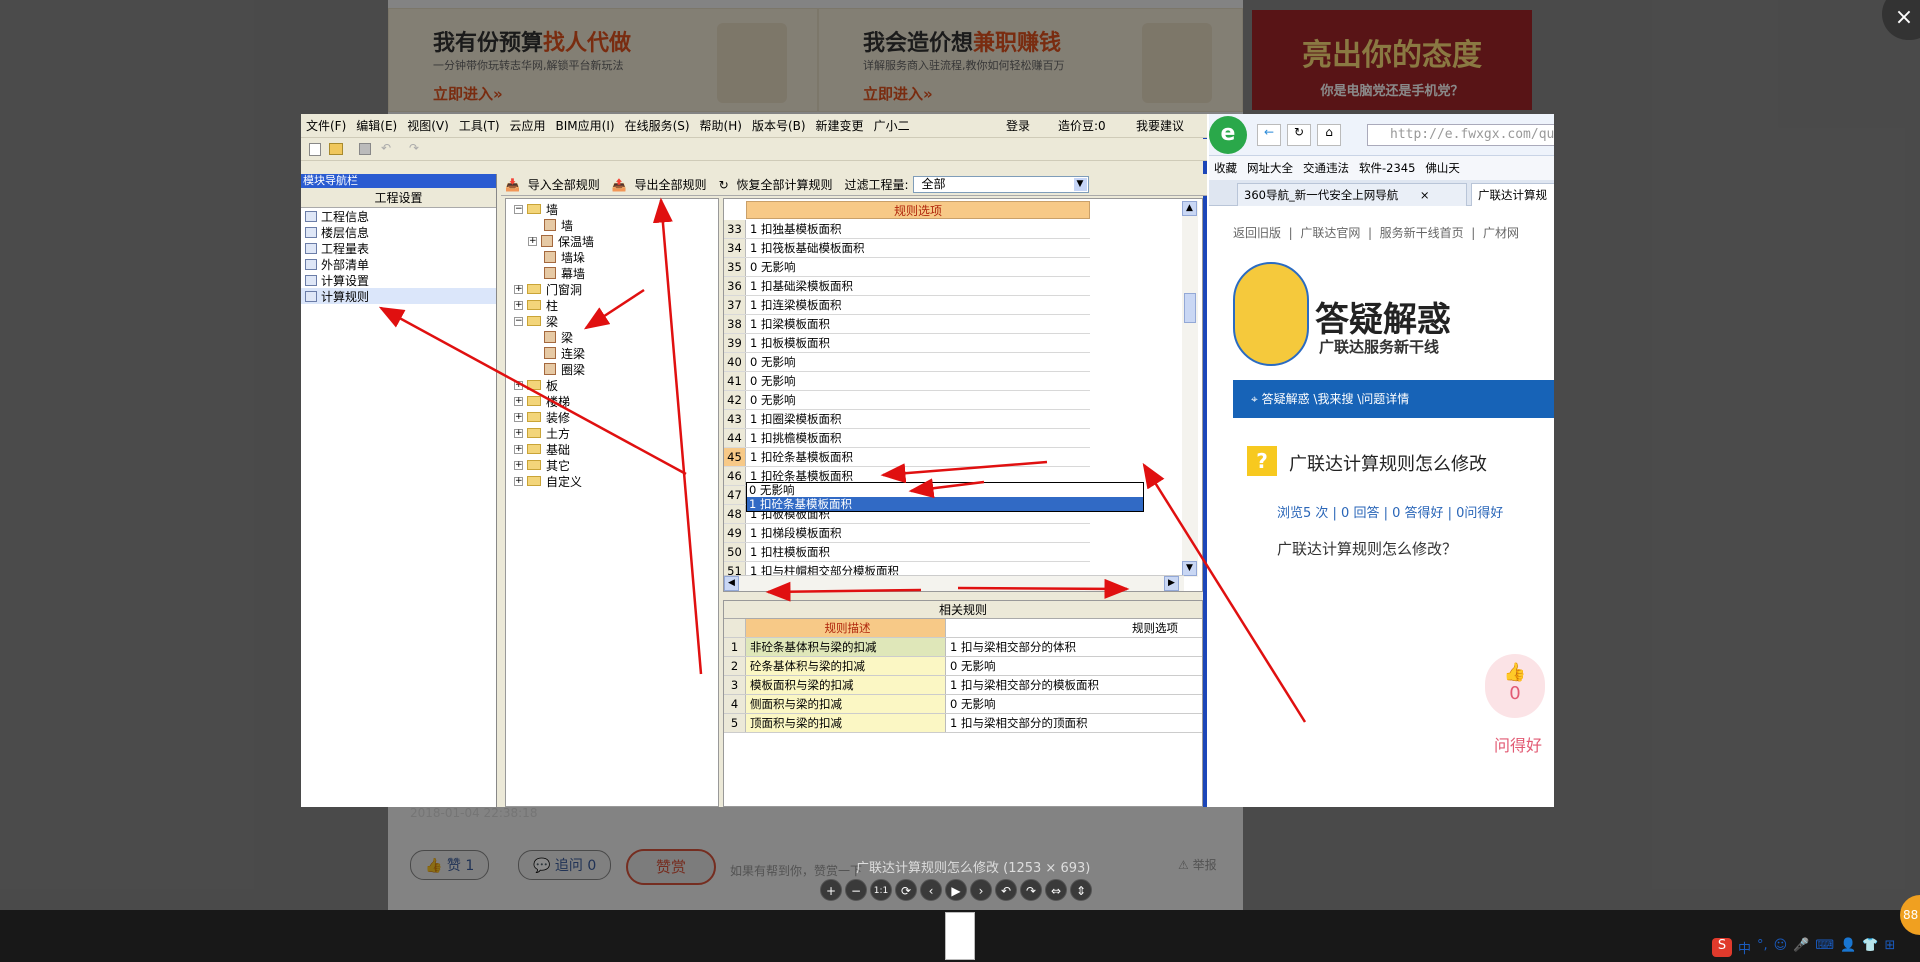  Describe the element at coordinates (1870, 947) in the screenshot. I see `skin-icon: 👕` at that location.